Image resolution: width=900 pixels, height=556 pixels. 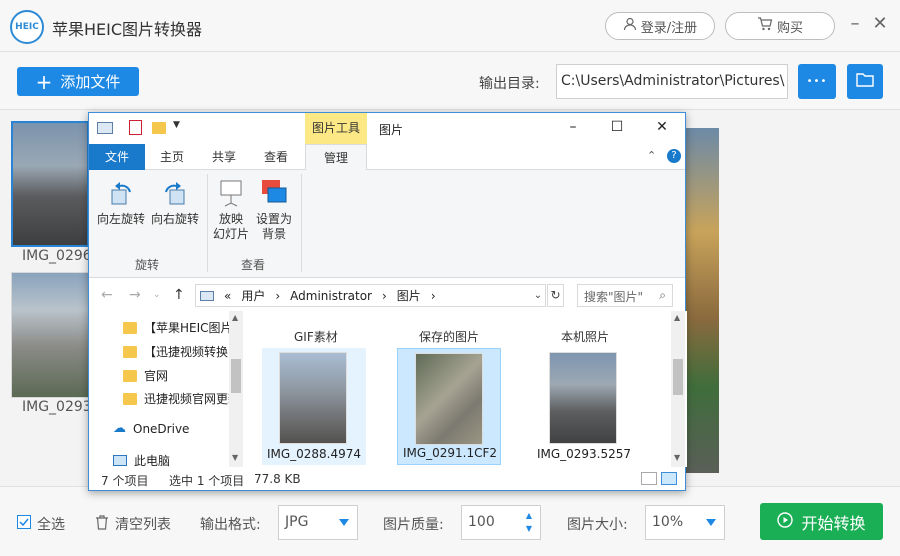 I want to click on cart-icon, so click(x=765, y=26).